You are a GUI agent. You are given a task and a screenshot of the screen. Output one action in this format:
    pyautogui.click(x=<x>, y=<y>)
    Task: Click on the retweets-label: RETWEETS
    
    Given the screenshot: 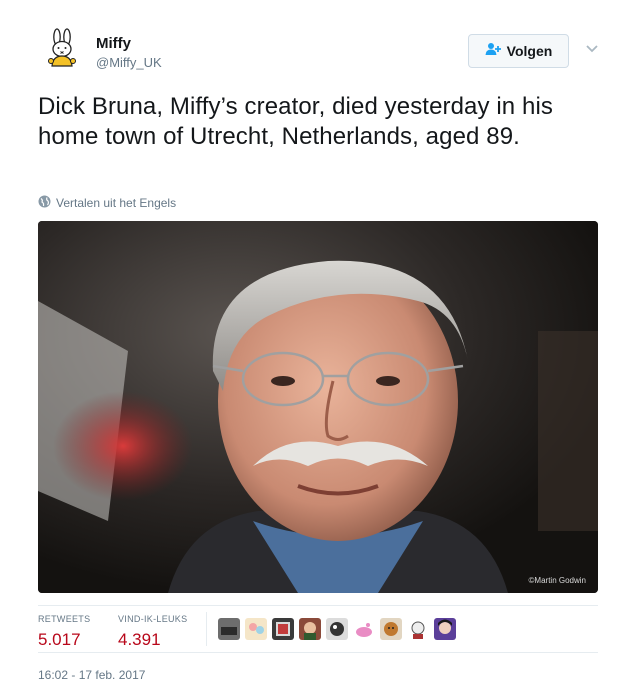 What is the action you would take?
    pyautogui.click(x=64, y=619)
    